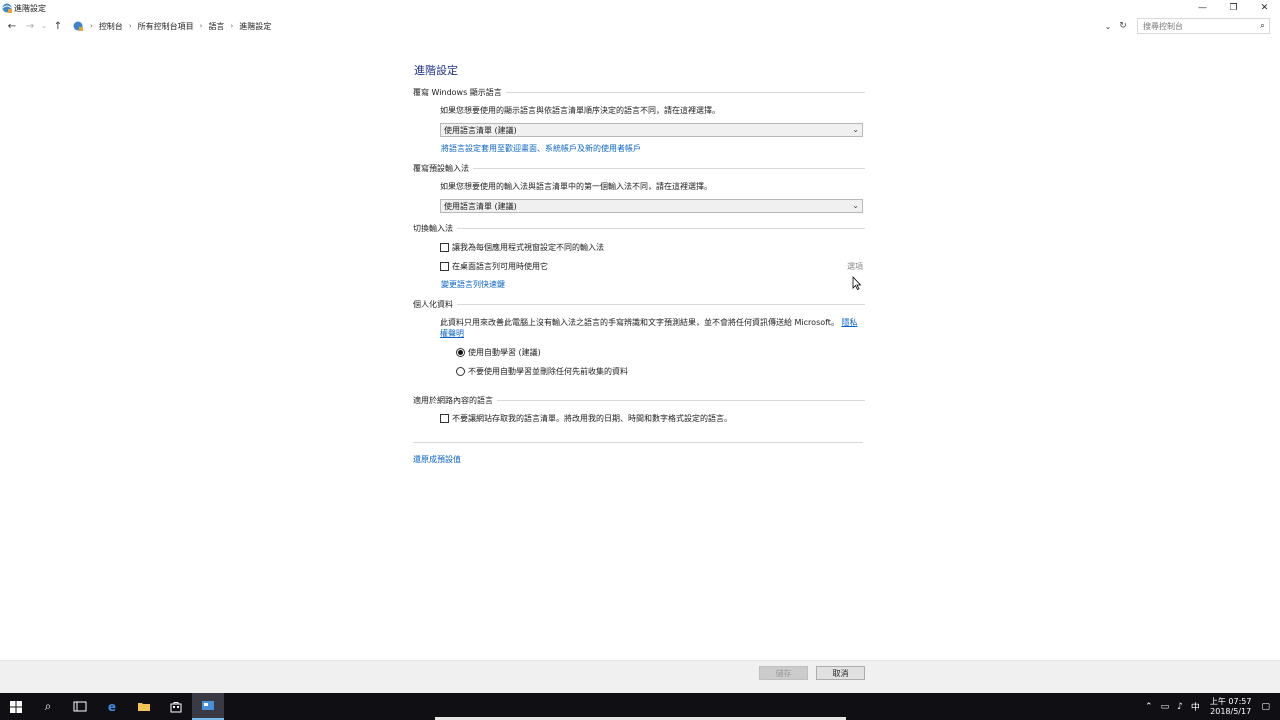 The image size is (1280, 720). What do you see at coordinates (436, 70) in the screenshot?
I see `page-title: 進階設定` at bounding box center [436, 70].